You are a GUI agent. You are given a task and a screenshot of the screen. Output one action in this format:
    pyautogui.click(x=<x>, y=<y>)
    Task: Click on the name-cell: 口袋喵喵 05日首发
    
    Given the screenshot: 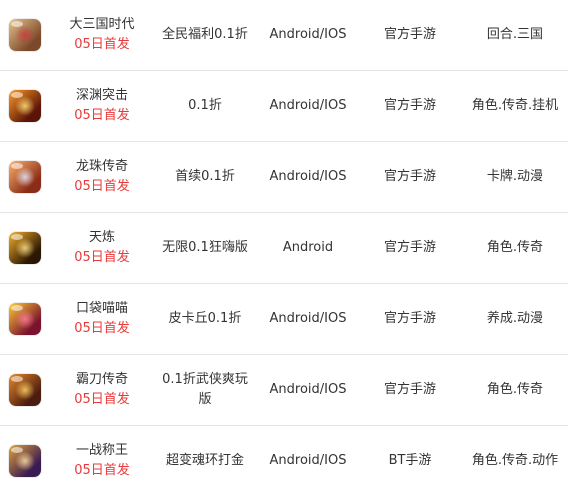 What is the action you would take?
    pyautogui.click(x=102, y=319)
    